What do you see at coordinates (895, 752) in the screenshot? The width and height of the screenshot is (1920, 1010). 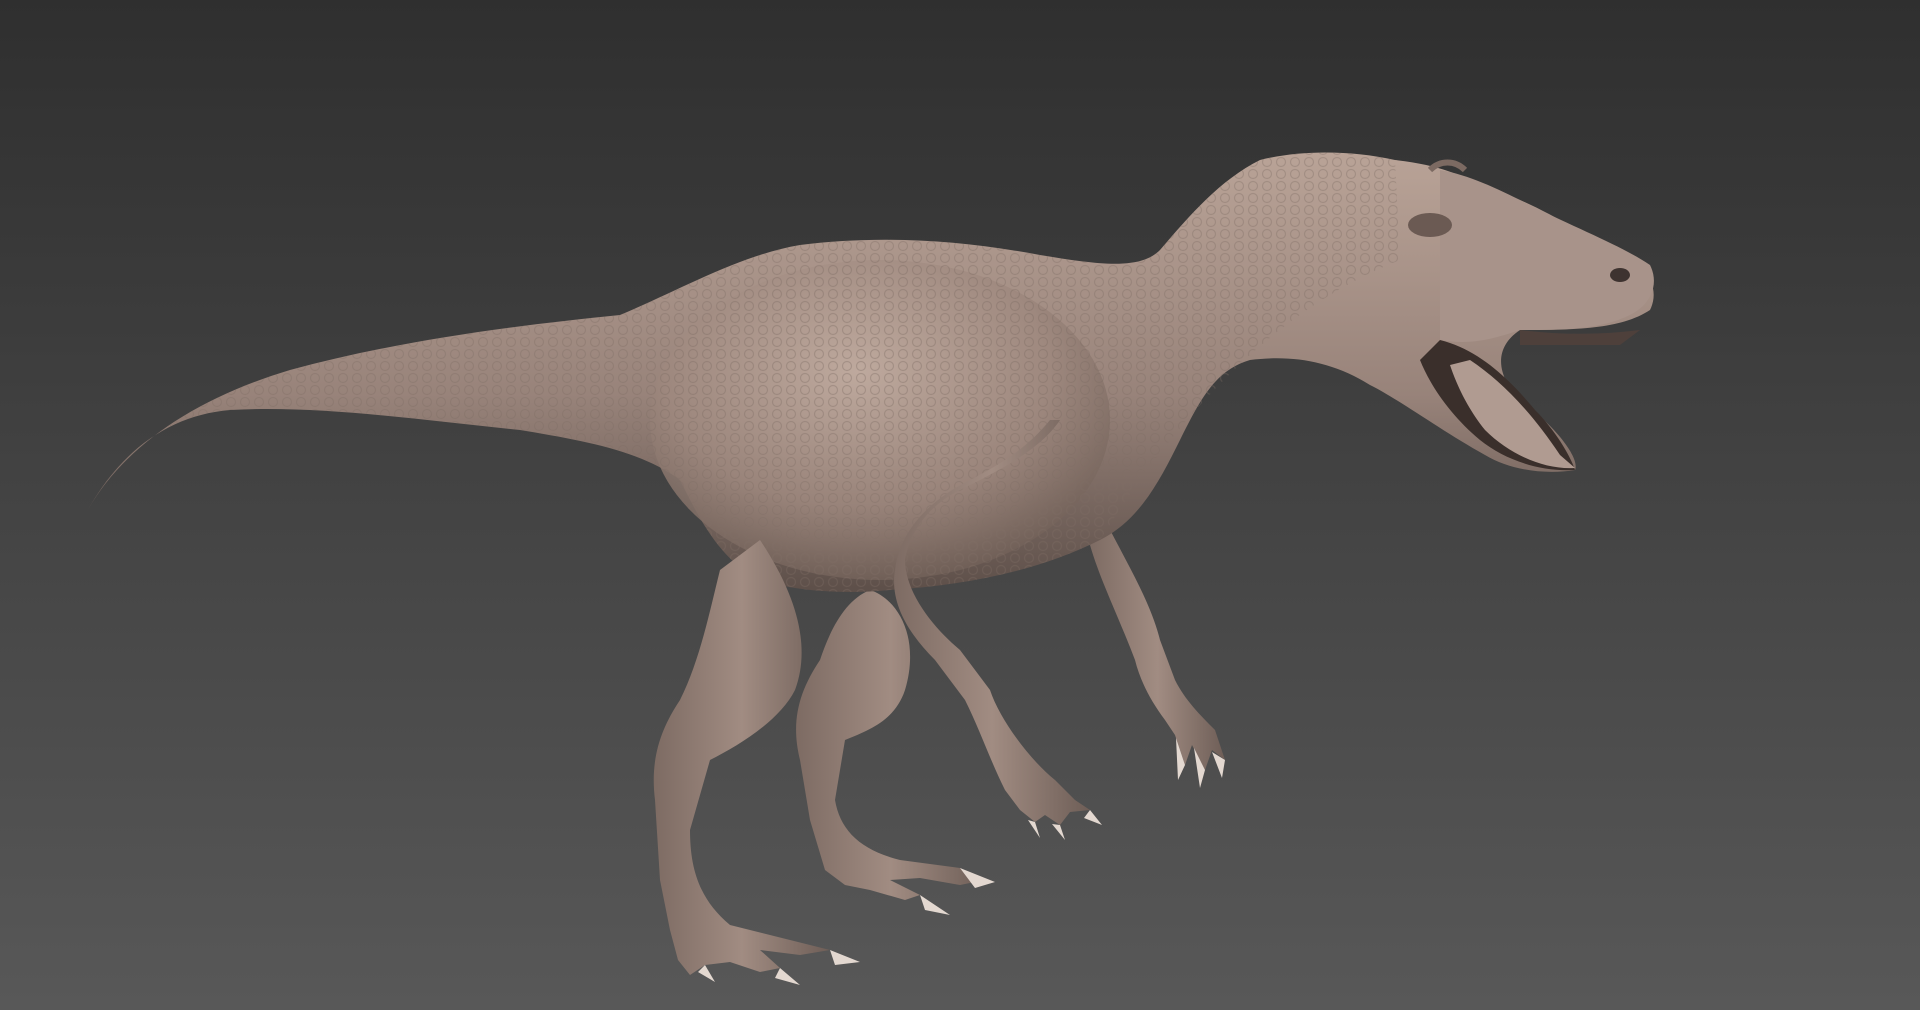 I see `hind-leg-far` at bounding box center [895, 752].